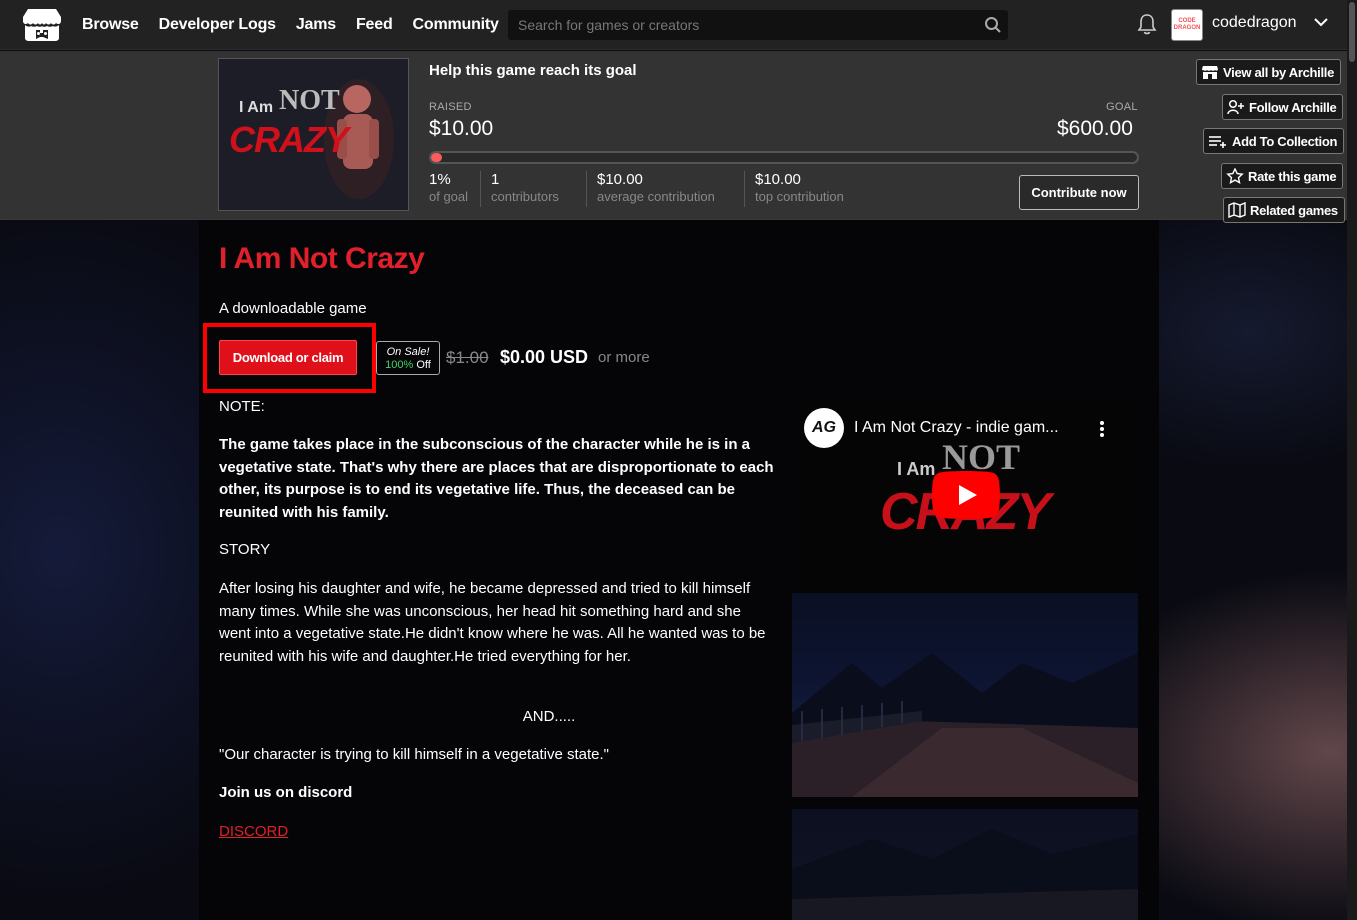 The image size is (1357, 920). What do you see at coordinates (423, 365) in the screenshot?
I see `sale-off: Off` at bounding box center [423, 365].